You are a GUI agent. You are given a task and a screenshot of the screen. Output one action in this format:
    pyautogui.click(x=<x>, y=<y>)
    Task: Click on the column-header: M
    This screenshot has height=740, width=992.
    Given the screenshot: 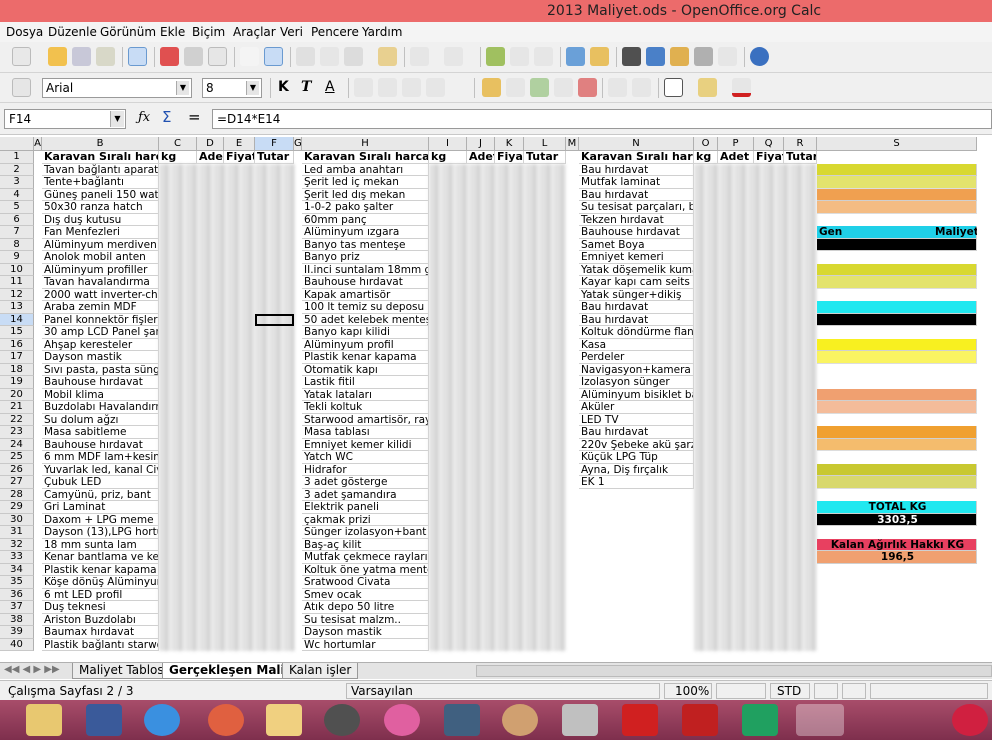 What is the action you would take?
    pyautogui.click(x=572, y=144)
    